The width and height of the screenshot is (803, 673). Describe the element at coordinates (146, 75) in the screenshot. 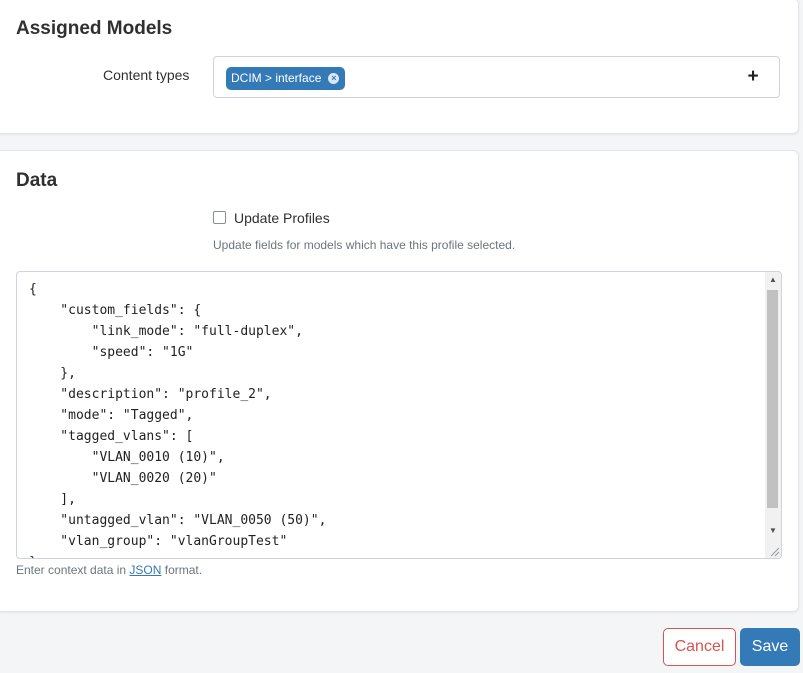

I see `content-types-label: Content types` at that location.